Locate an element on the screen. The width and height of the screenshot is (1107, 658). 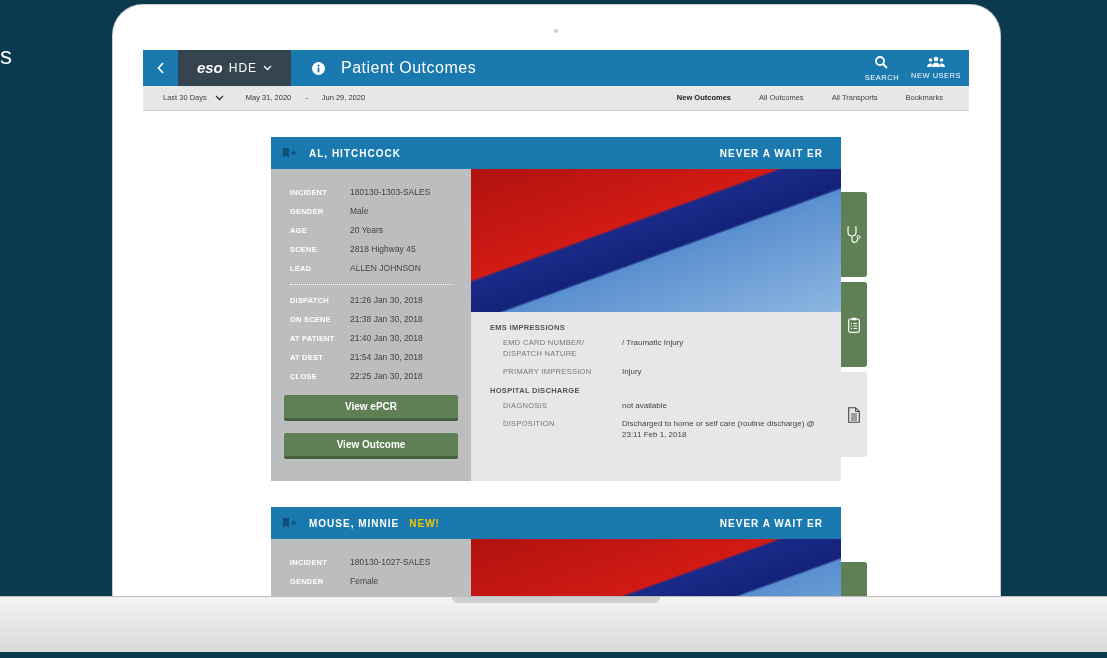
background-text: s is located at coordinates (6, 56).